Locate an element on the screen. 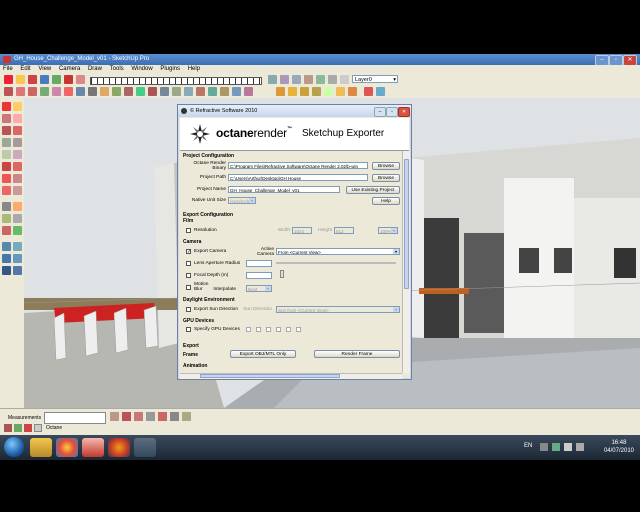 This screenshot has height=512, width=640. lens-aperture-checkbox is located at coordinates (188, 263).